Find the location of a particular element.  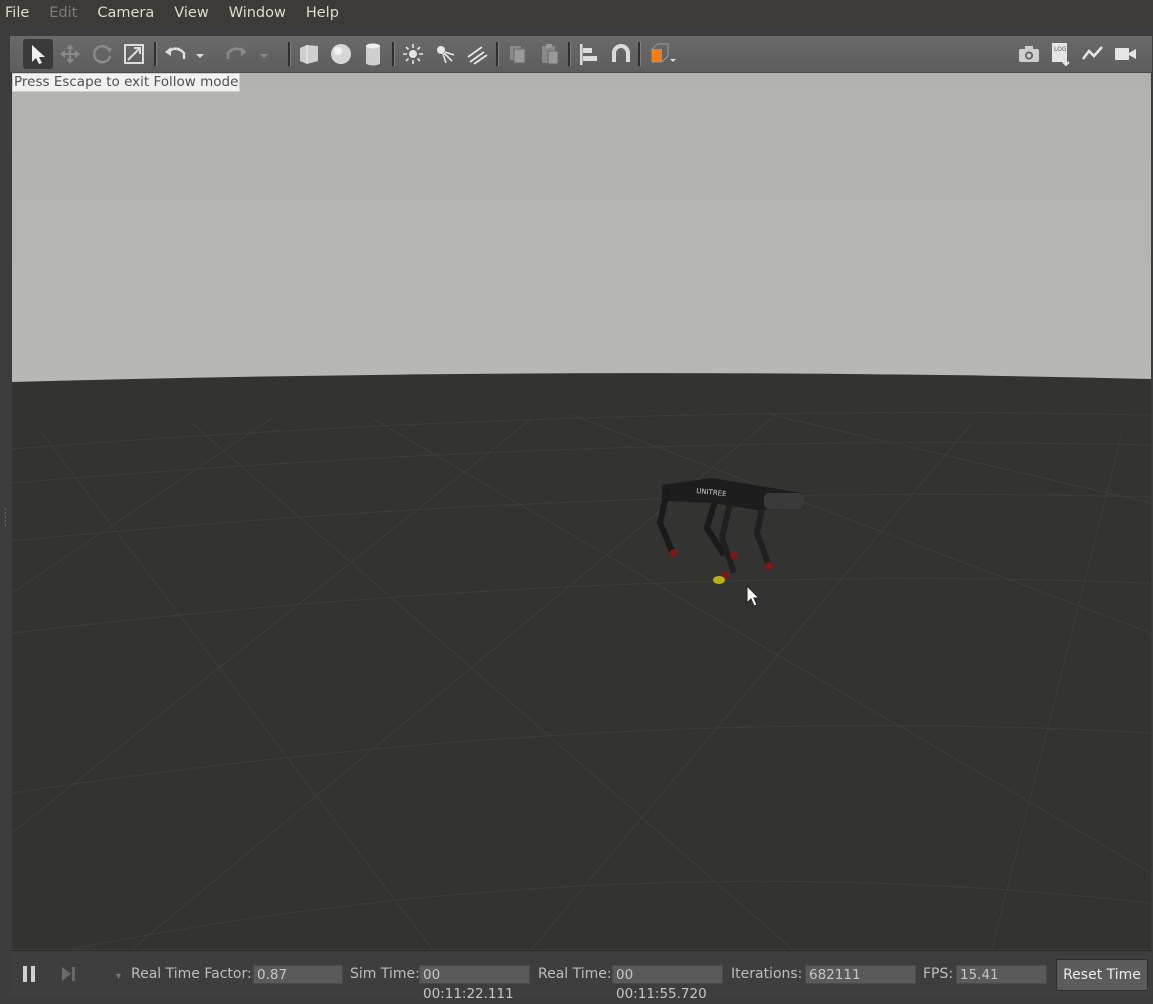

step-button is located at coordinates (68, 974).